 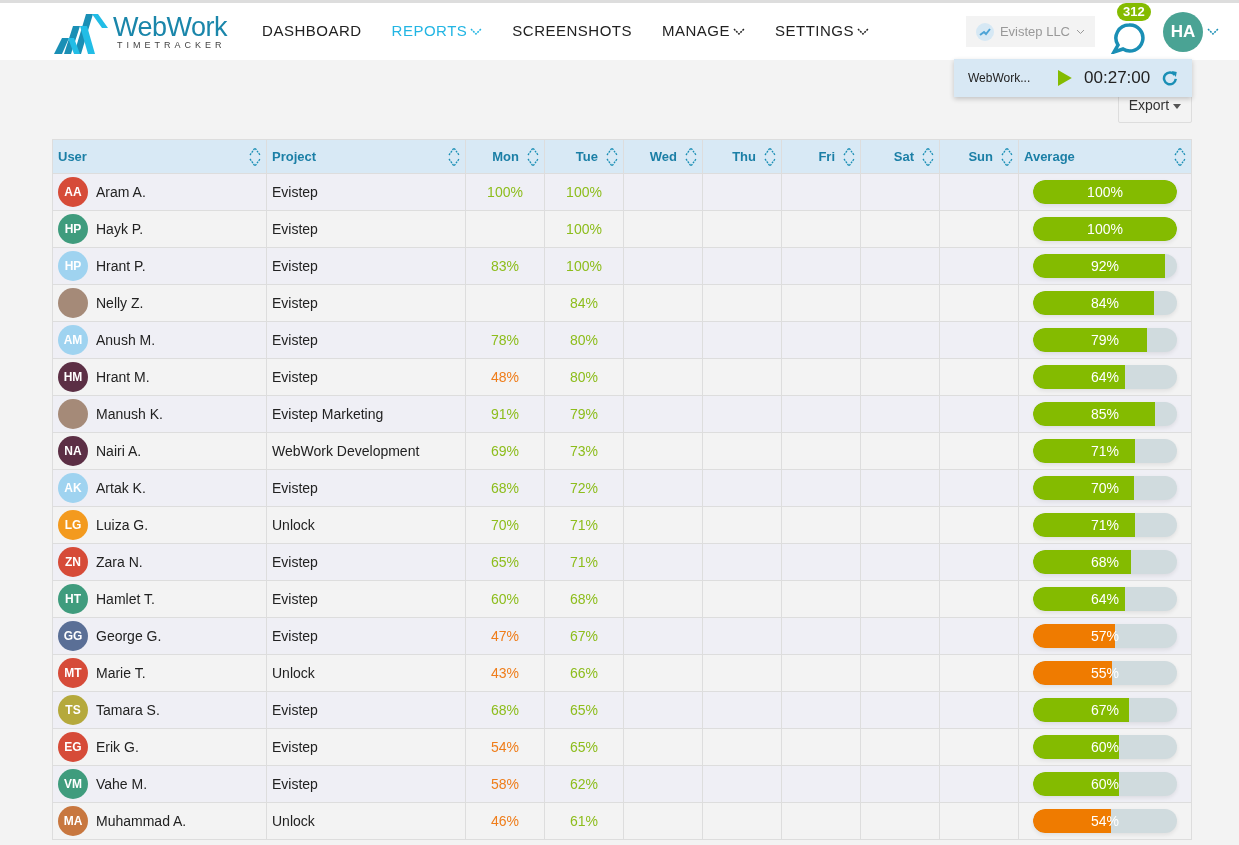 I want to click on user-avatar: AK, so click(x=73, y=488).